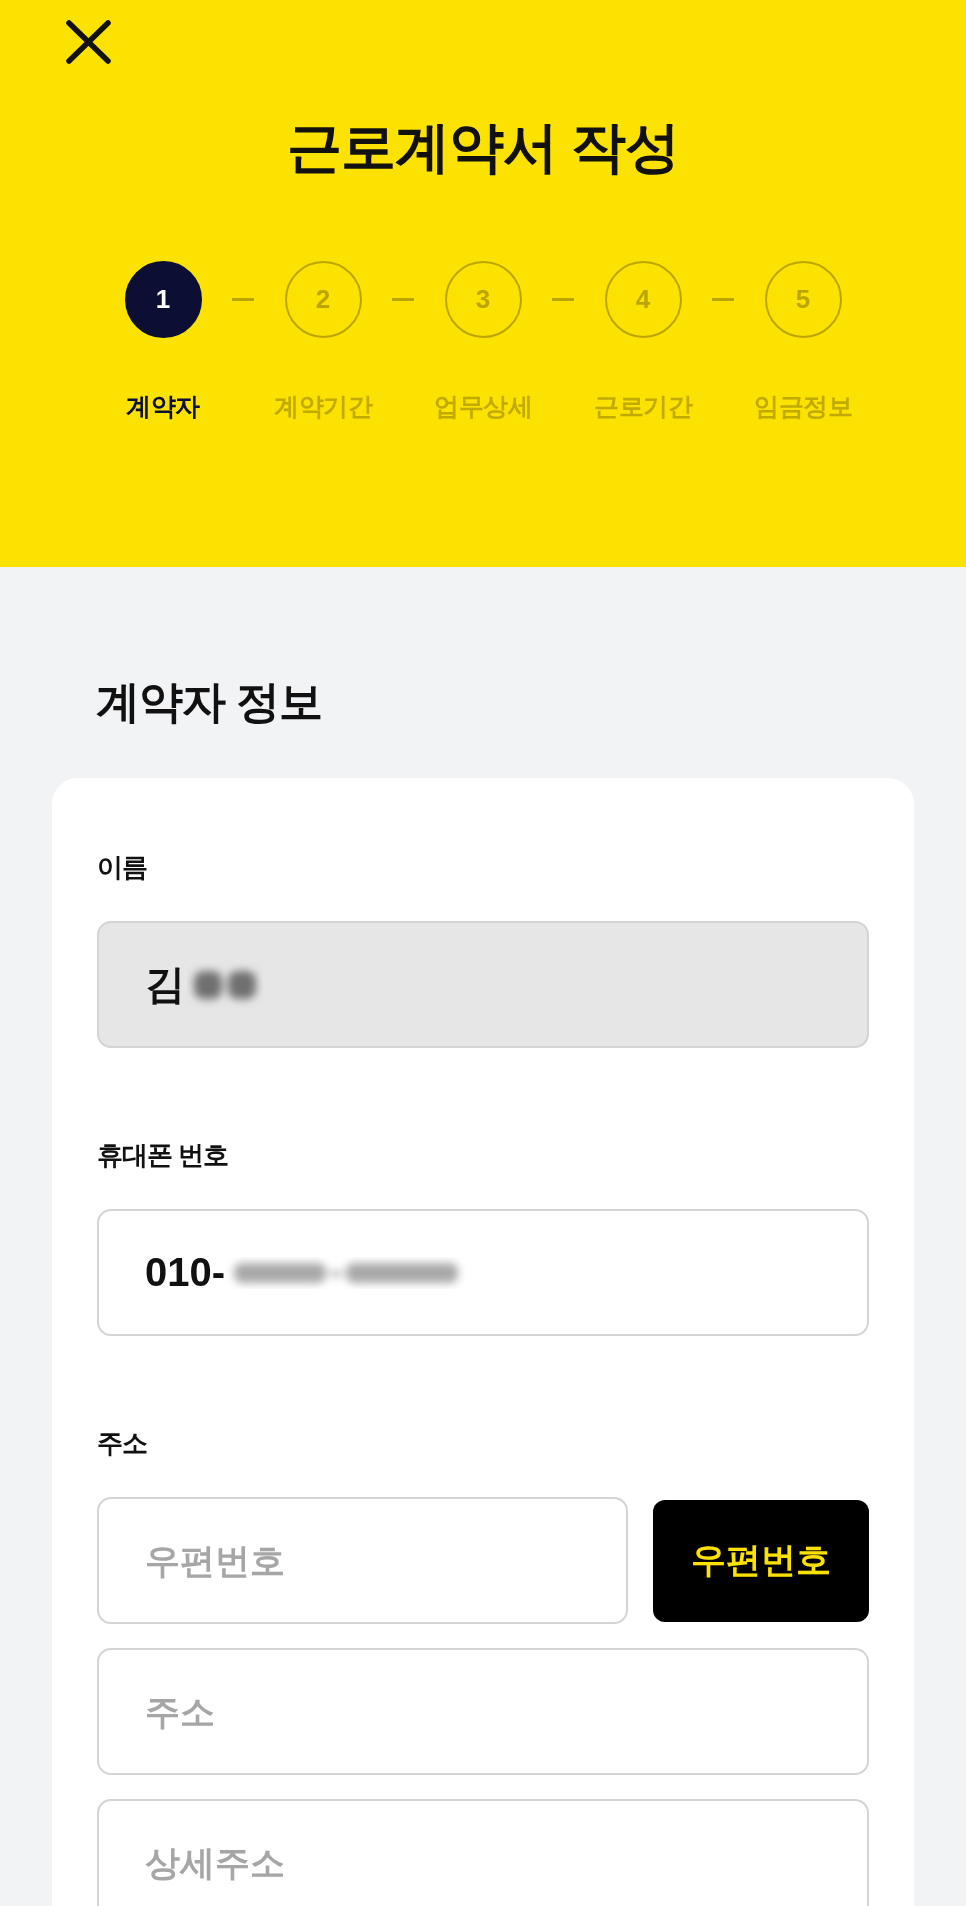 The height and width of the screenshot is (1906, 966). Describe the element at coordinates (323, 299) in the screenshot. I see `step-indicator: 2` at that location.